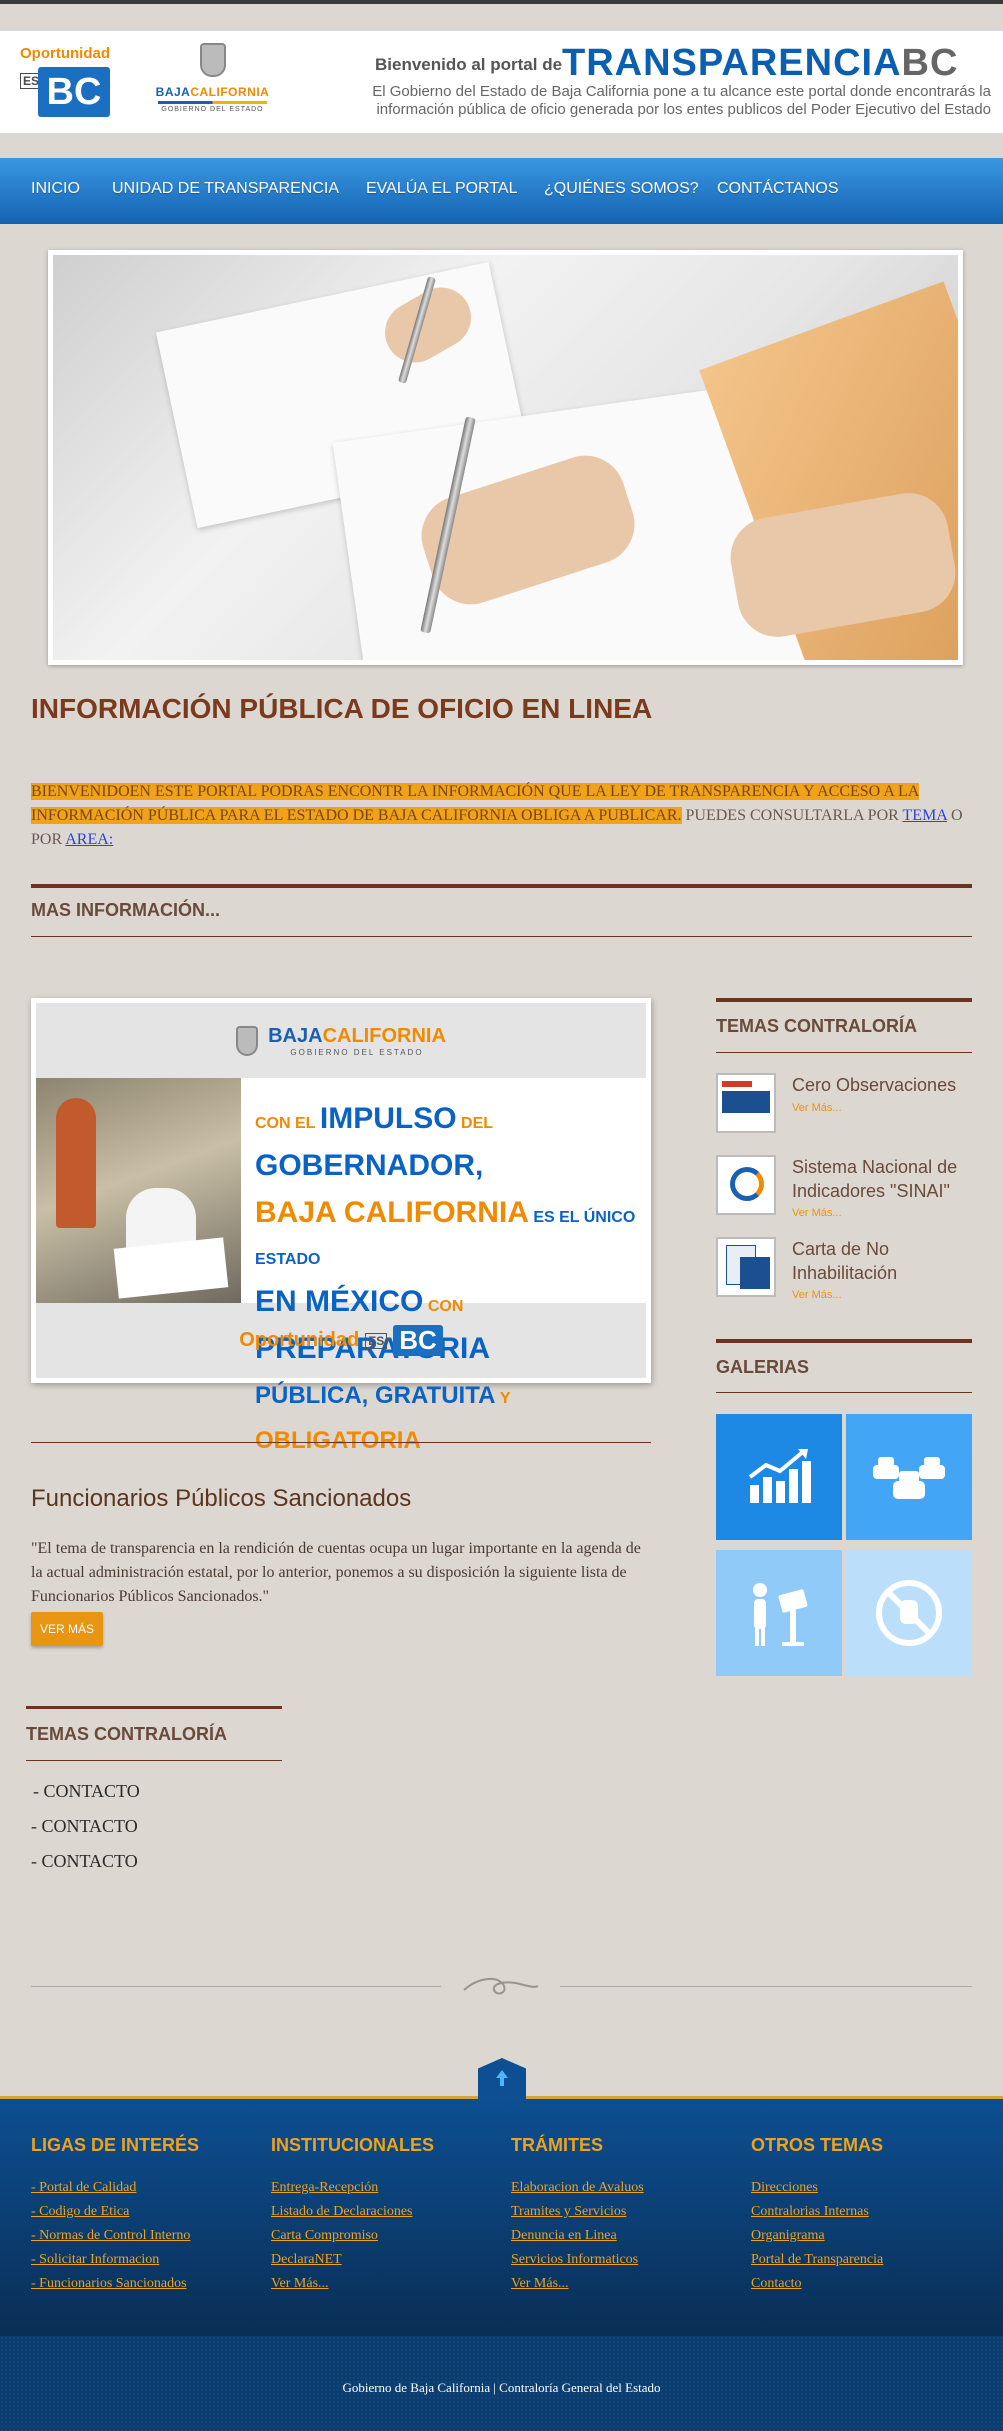  I want to click on footer-link: - Solicitar Informacion, so click(115, 2260).